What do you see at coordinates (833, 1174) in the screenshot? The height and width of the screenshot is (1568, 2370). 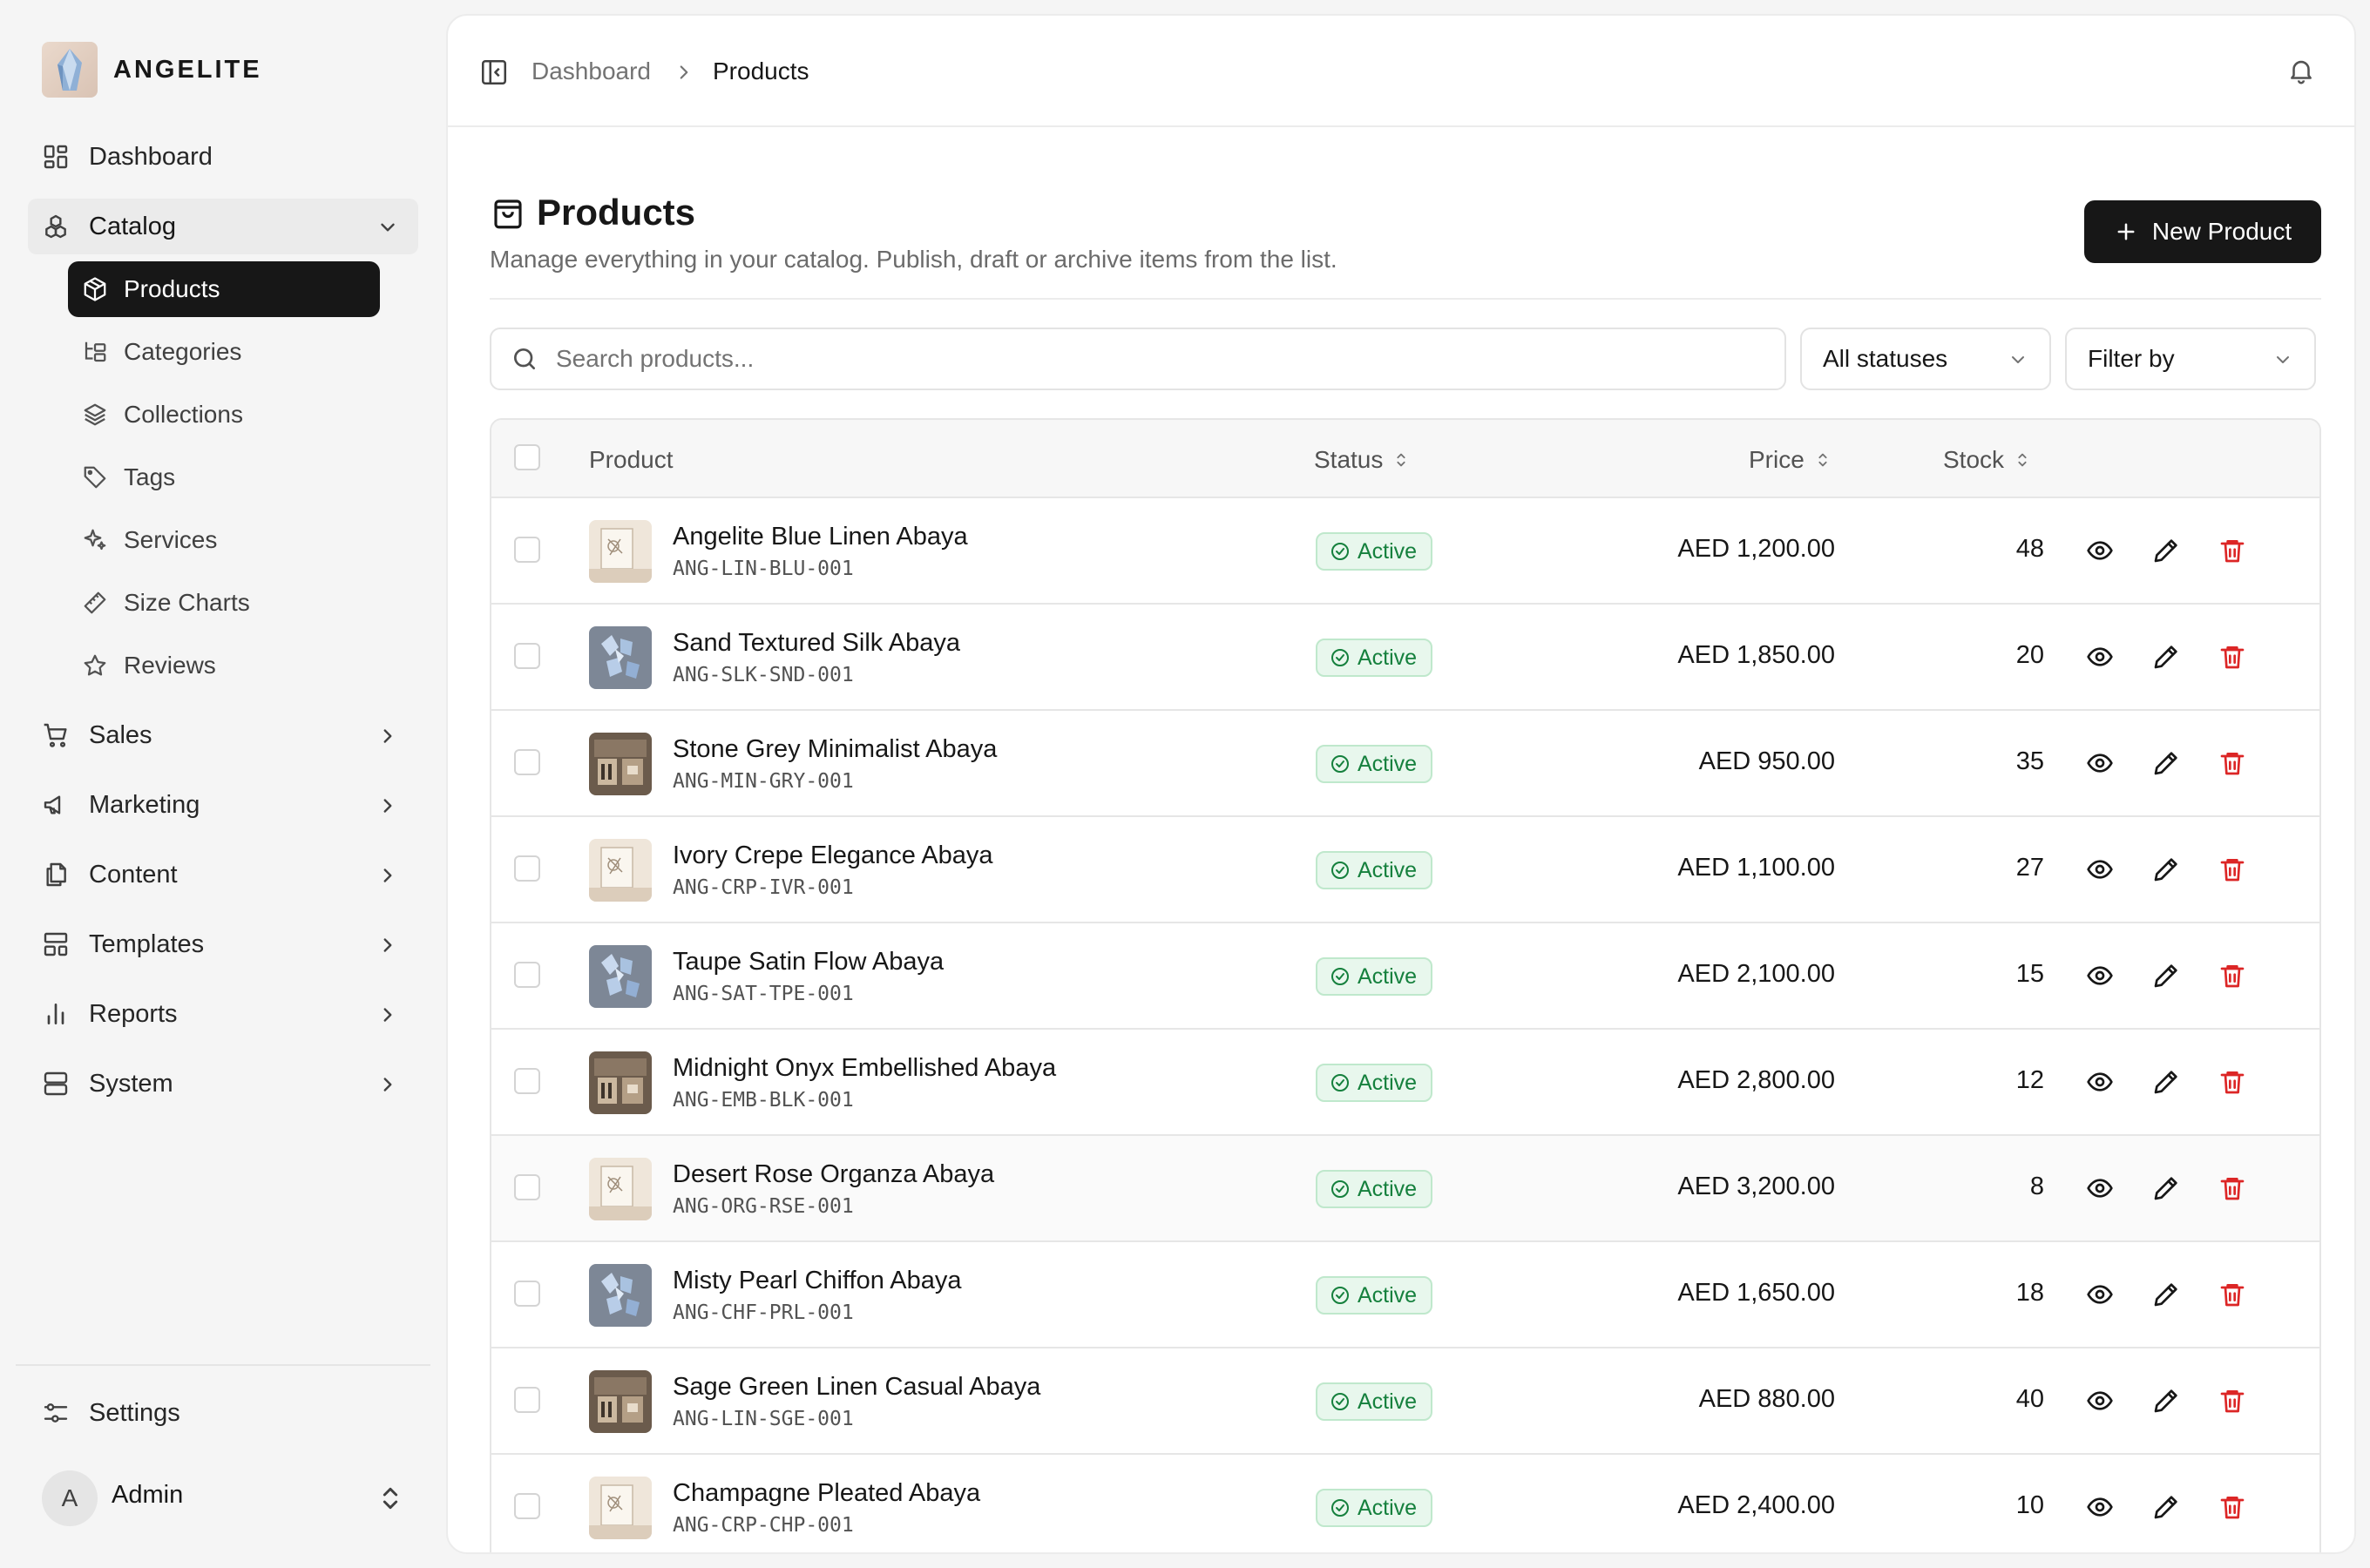 I see `product-name: Desert Rose Organza Abaya` at bounding box center [833, 1174].